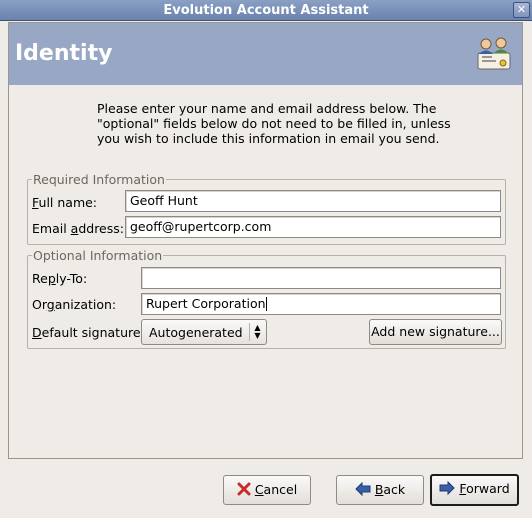 This screenshot has width=532, height=518. Describe the element at coordinates (256, 332) in the screenshot. I see `spin-arrows-icon: ▲ ▼` at that location.